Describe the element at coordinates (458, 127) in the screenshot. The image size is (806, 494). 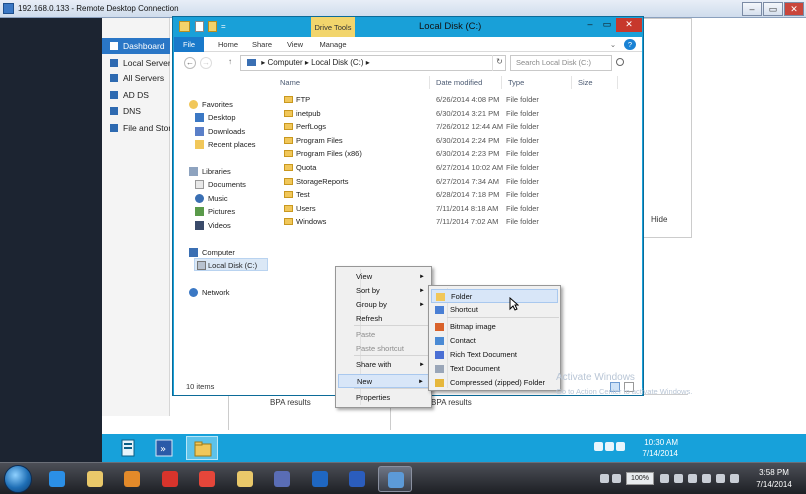
I see `file-row: PerfLogs 7/26/2012 12:44 AM File folder` at that location.